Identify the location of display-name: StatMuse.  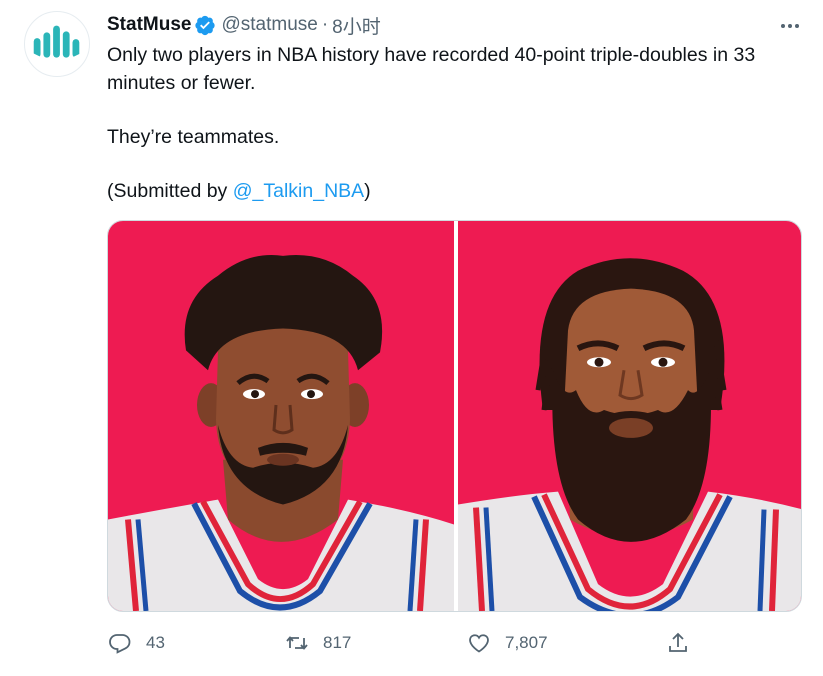
(149, 25).